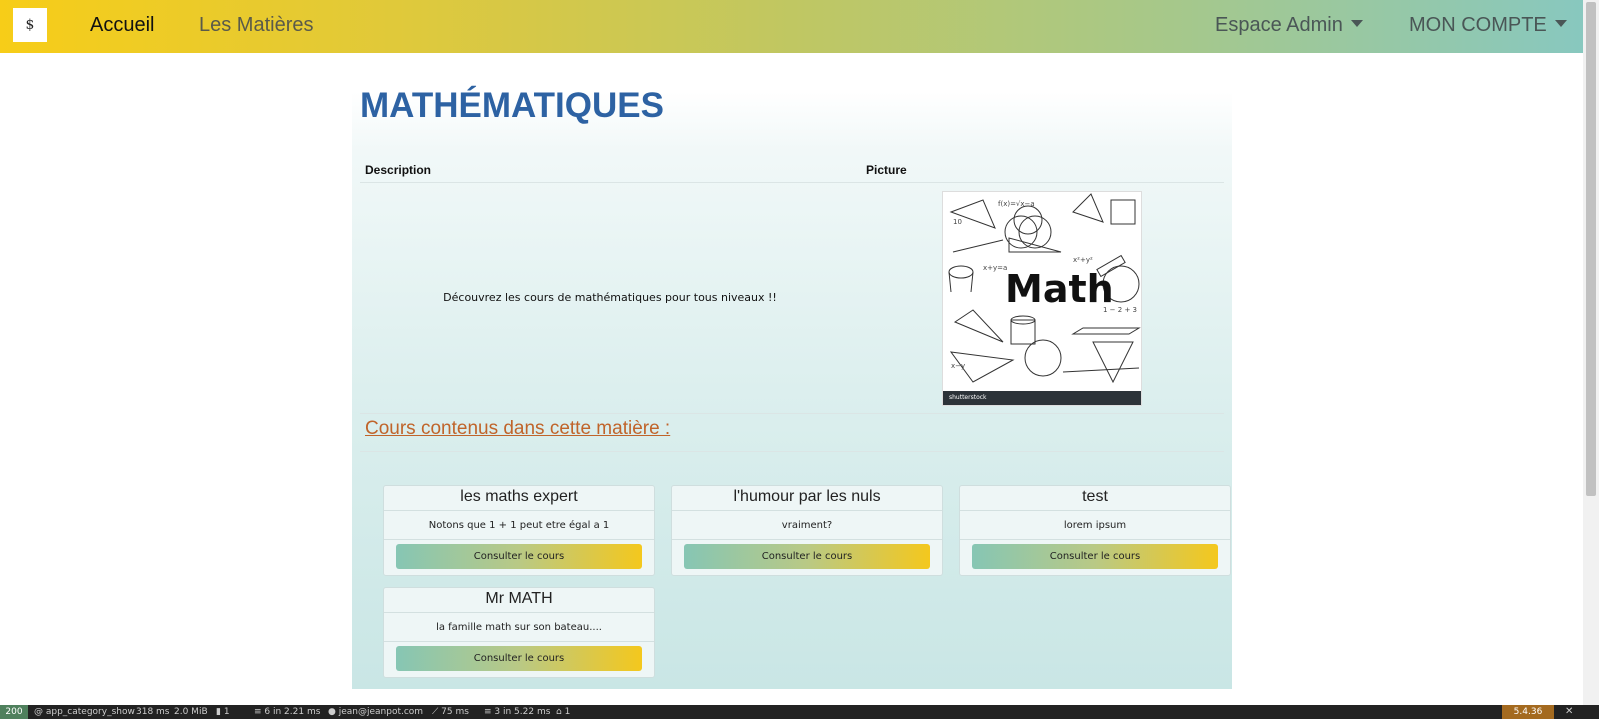  Describe the element at coordinates (1095, 498) in the screenshot. I see `course-title: test` at that location.